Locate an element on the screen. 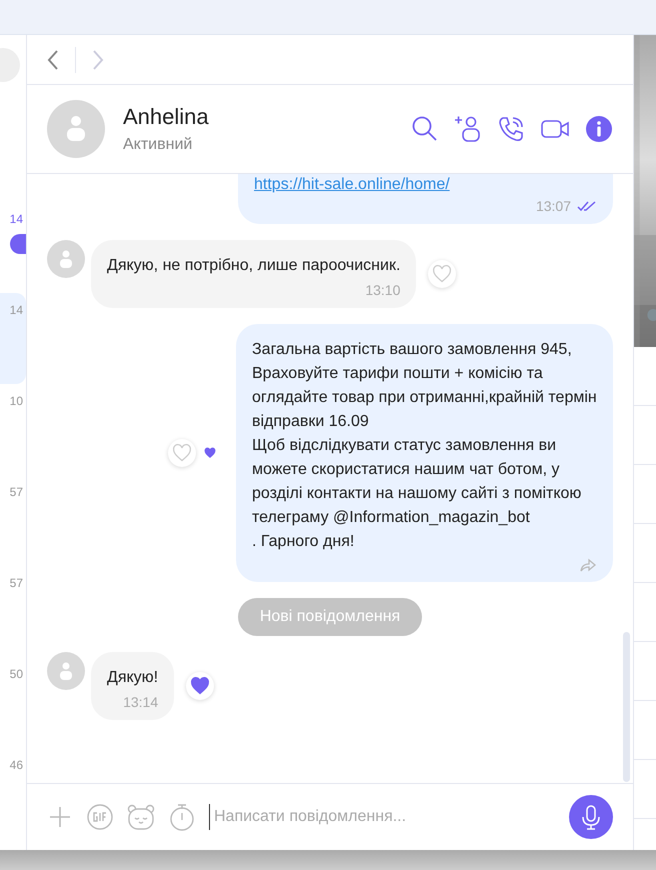 The height and width of the screenshot is (870, 656). search-icon is located at coordinates (425, 129).